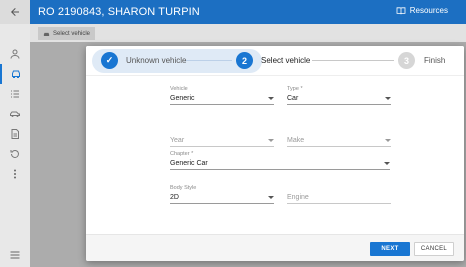  I want to click on vehicle-side-icon, so click(15, 114).